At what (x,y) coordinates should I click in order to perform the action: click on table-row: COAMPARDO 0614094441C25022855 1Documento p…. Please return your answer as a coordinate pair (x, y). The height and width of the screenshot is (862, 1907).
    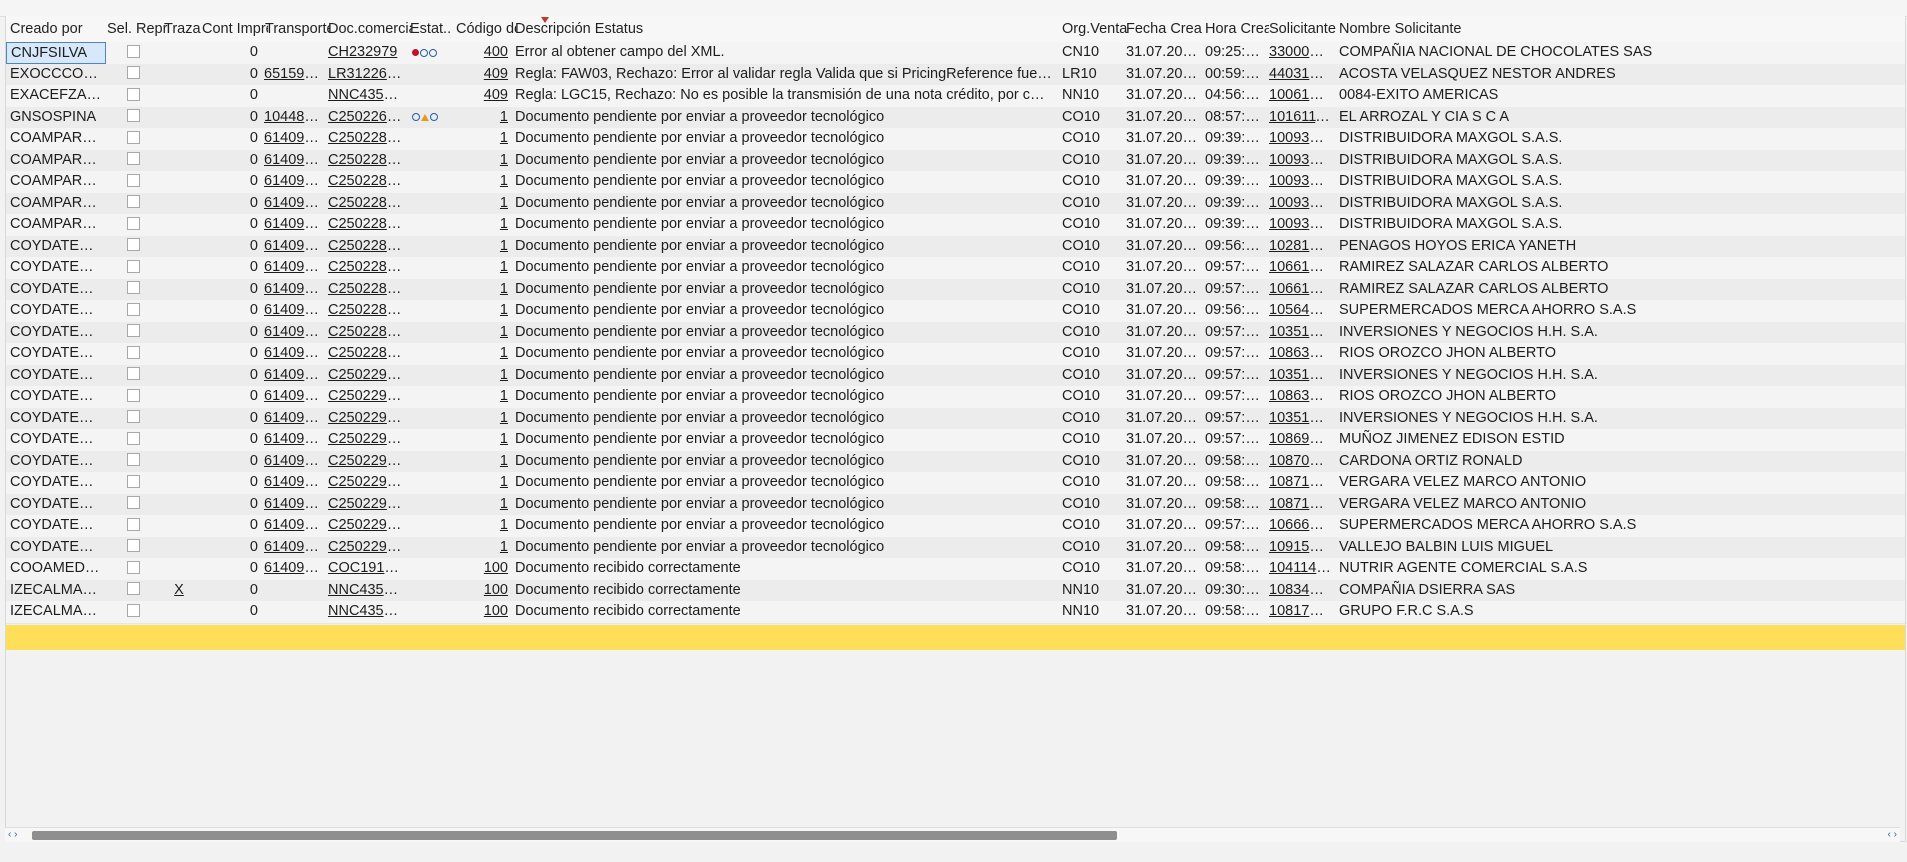
    Looking at the image, I should click on (955, 160).